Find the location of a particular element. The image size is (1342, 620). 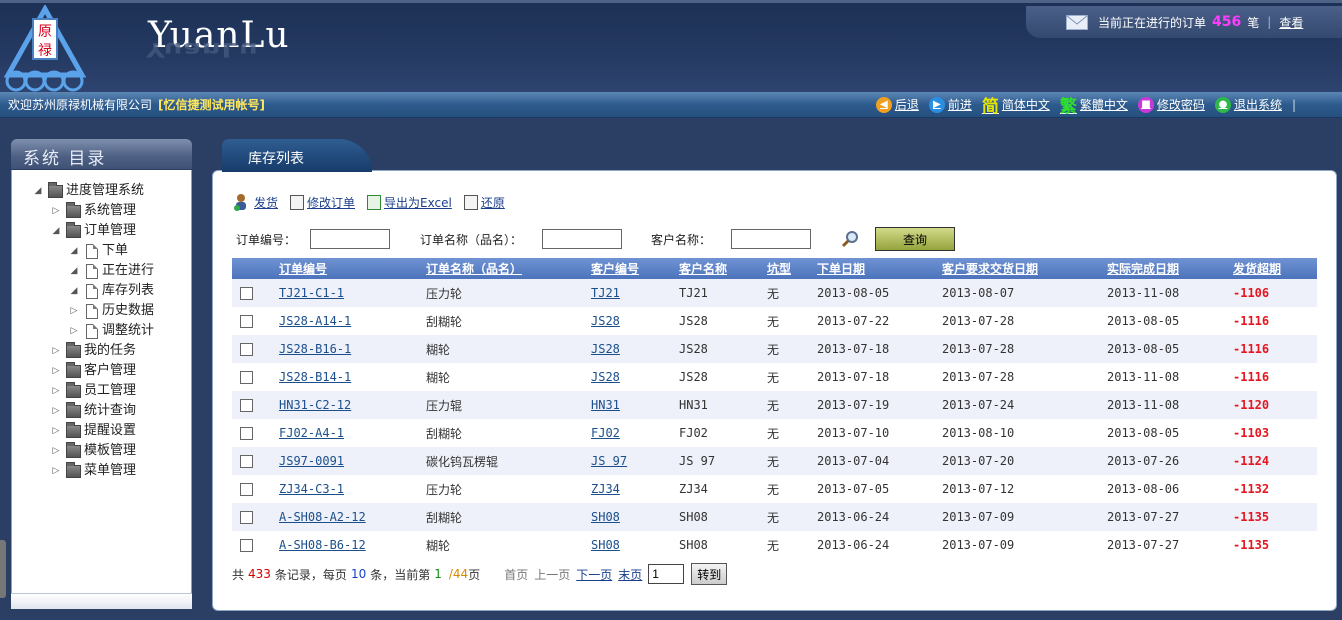

customer-name-cell: TJ21 is located at coordinates (693, 293).